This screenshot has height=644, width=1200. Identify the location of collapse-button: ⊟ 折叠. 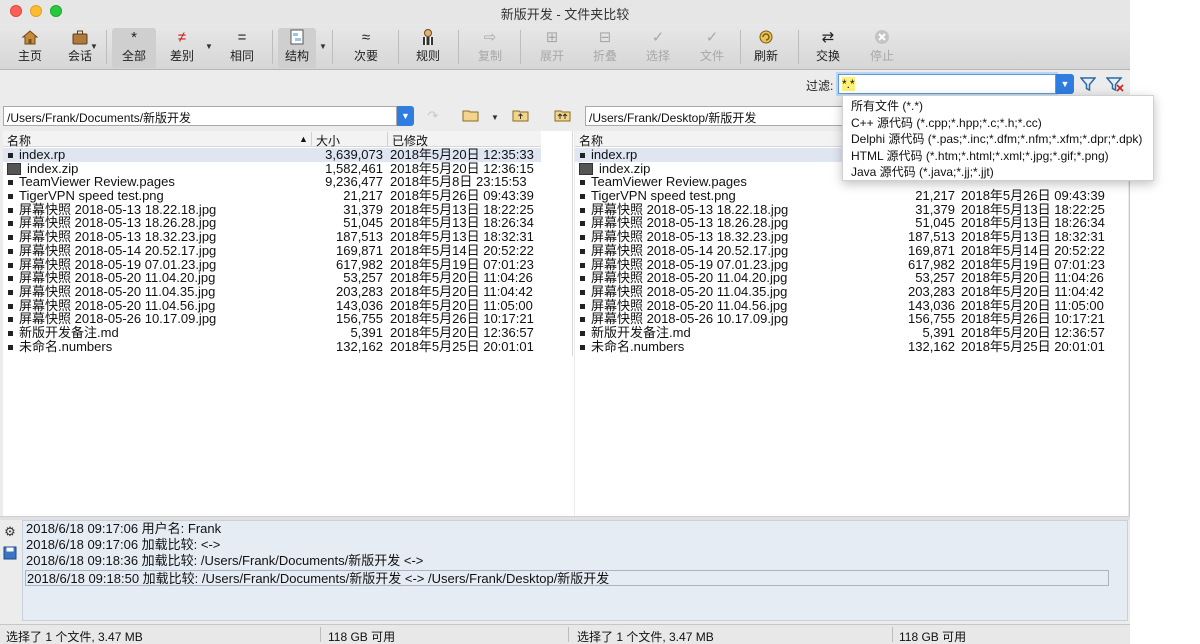
(605, 48).